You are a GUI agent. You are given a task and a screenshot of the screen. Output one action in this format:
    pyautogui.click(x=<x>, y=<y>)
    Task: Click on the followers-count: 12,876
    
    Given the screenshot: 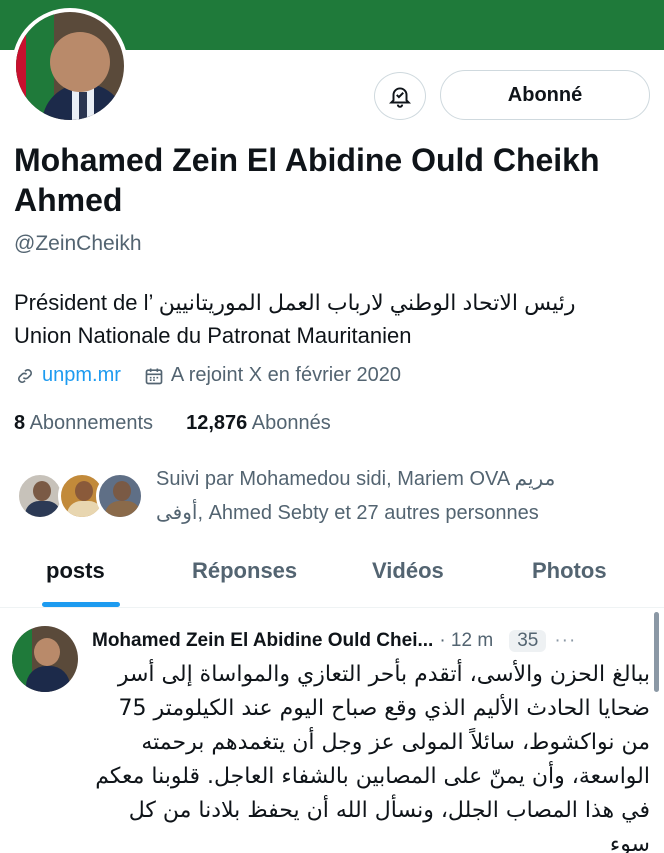 What is the action you would take?
    pyautogui.click(x=217, y=423)
    